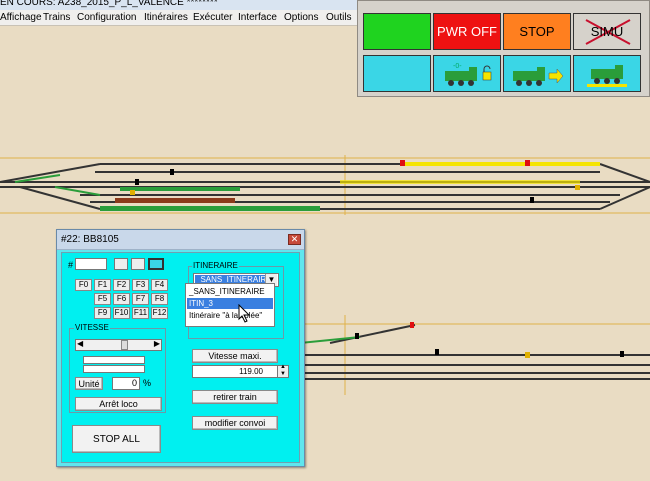 The image size is (650, 481). I want to click on window-title: EN COURS: A238_2015_P_L_VALENCE ********, so click(109, 4).